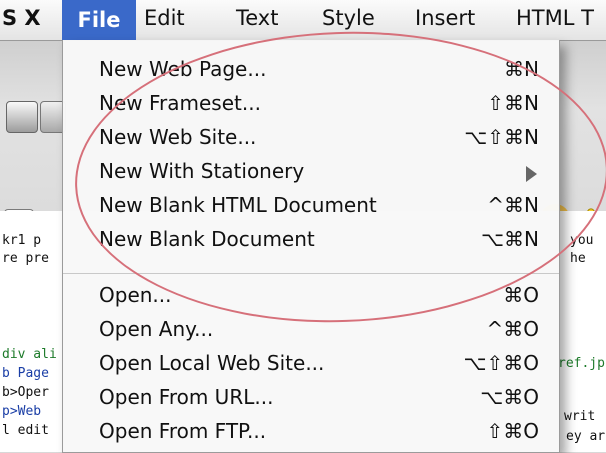 This screenshot has height=453, width=606. I want to click on menu-item-open-from-url: Open From URL... ⌥⌘O, so click(311, 399).